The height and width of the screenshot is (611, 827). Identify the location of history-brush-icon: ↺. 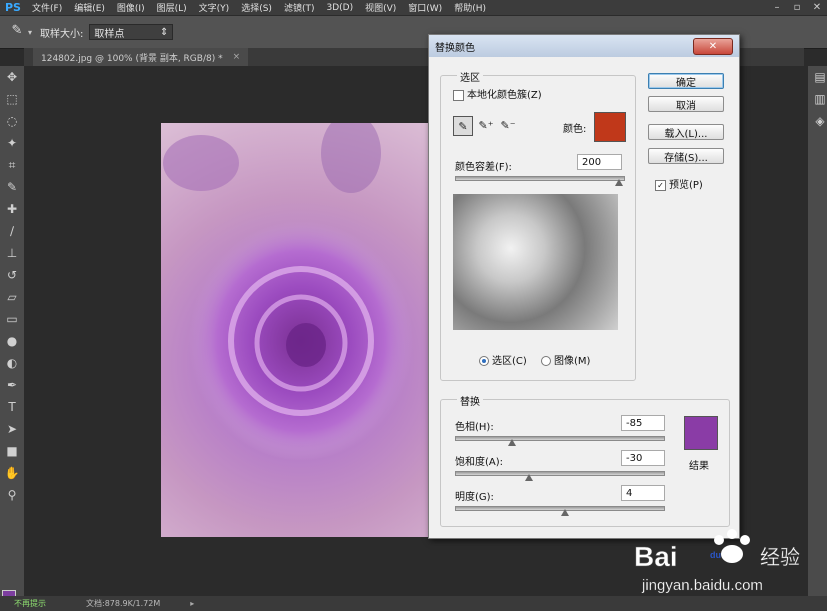
(12, 275).